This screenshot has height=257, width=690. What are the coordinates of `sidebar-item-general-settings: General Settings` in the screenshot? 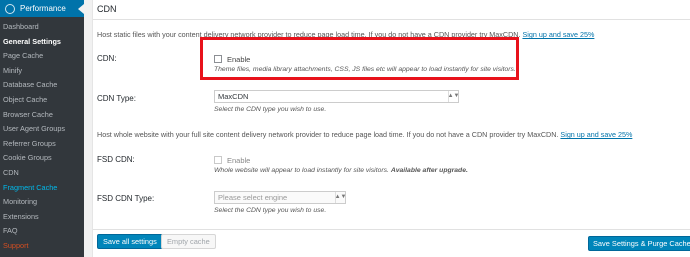 It's located at (42, 42).